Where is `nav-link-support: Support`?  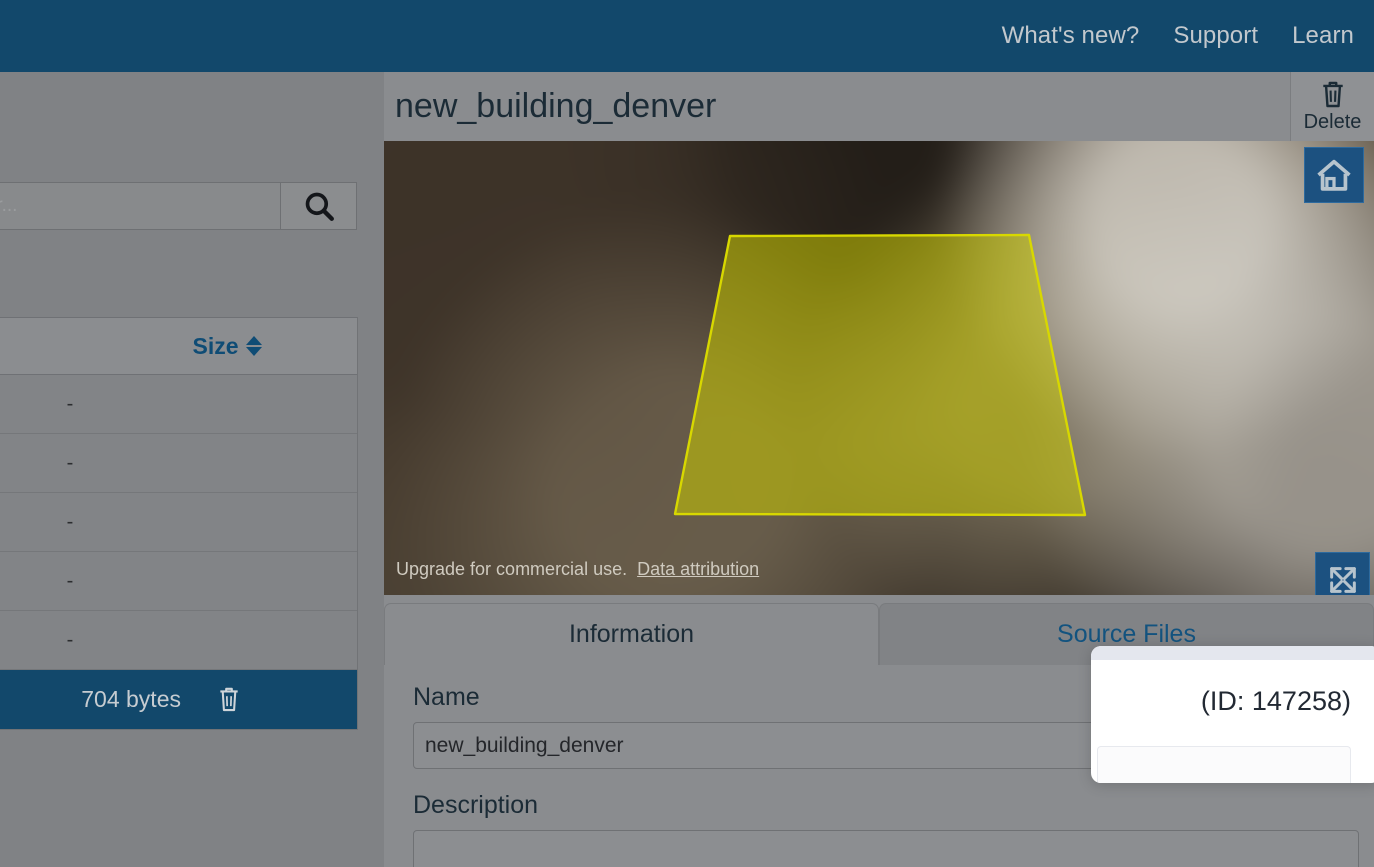 nav-link-support: Support is located at coordinates (1215, 36).